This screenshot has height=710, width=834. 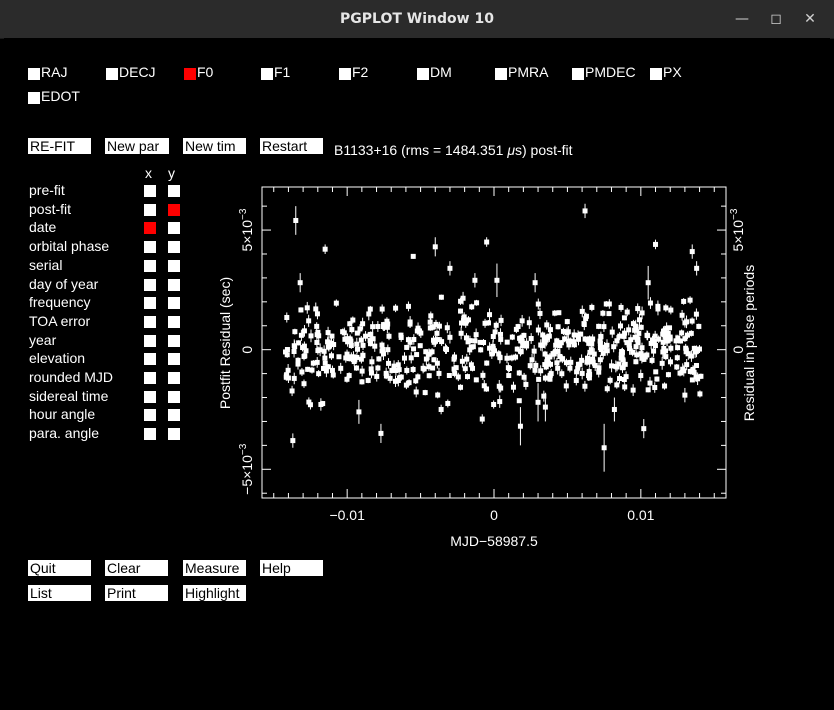 I want to click on window-title: PGPLOT Window 10, so click(x=417, y=19).